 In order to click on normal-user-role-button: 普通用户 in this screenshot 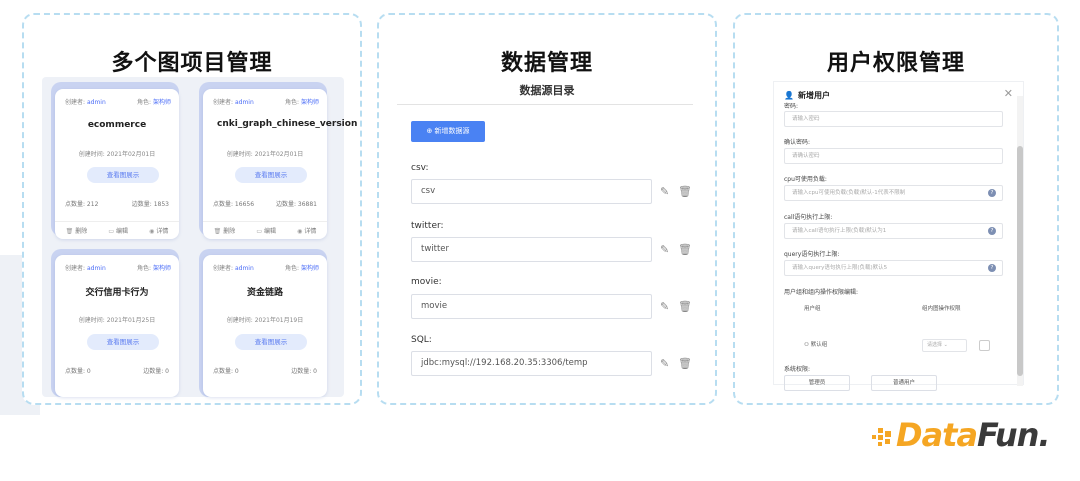, I will do `click(904, 383)`.